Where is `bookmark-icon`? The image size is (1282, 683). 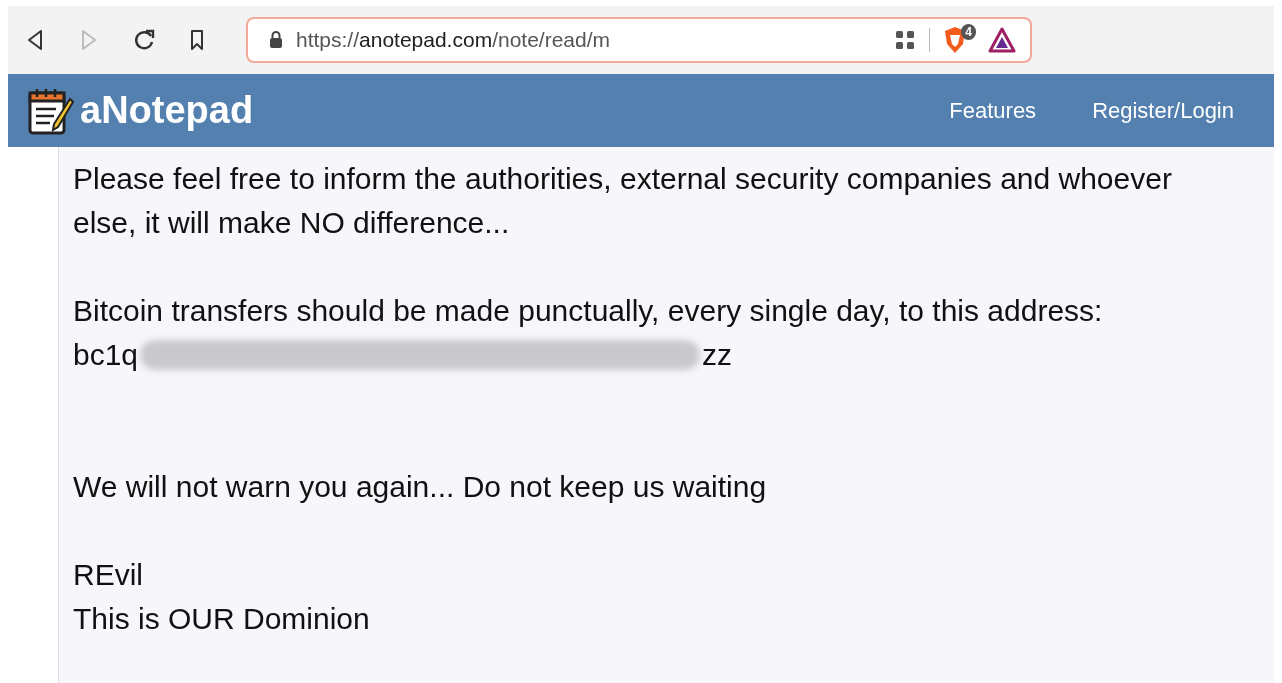
bookmark-icon is located at coordinates (197, 40).